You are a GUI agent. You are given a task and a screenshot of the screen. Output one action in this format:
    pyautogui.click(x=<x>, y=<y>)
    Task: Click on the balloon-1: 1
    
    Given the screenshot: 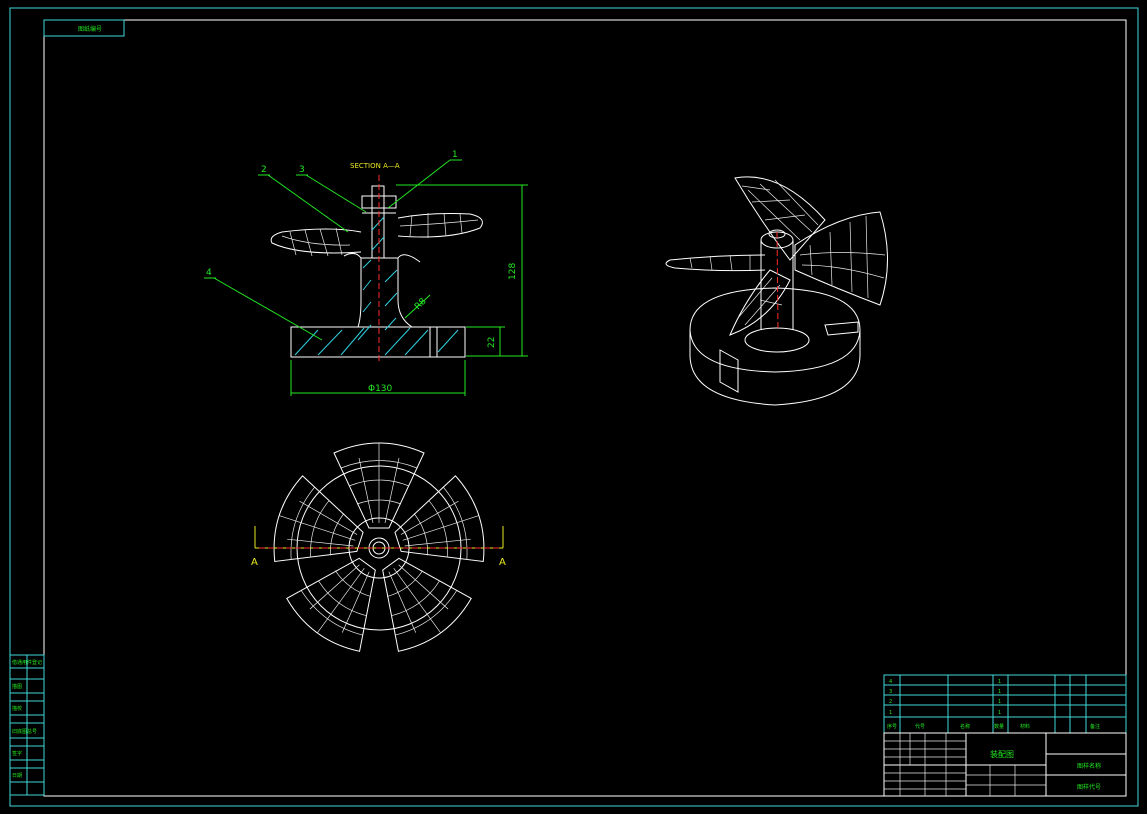 What is the action you would take?
    pyautogui.click(x=424, y=179)
    